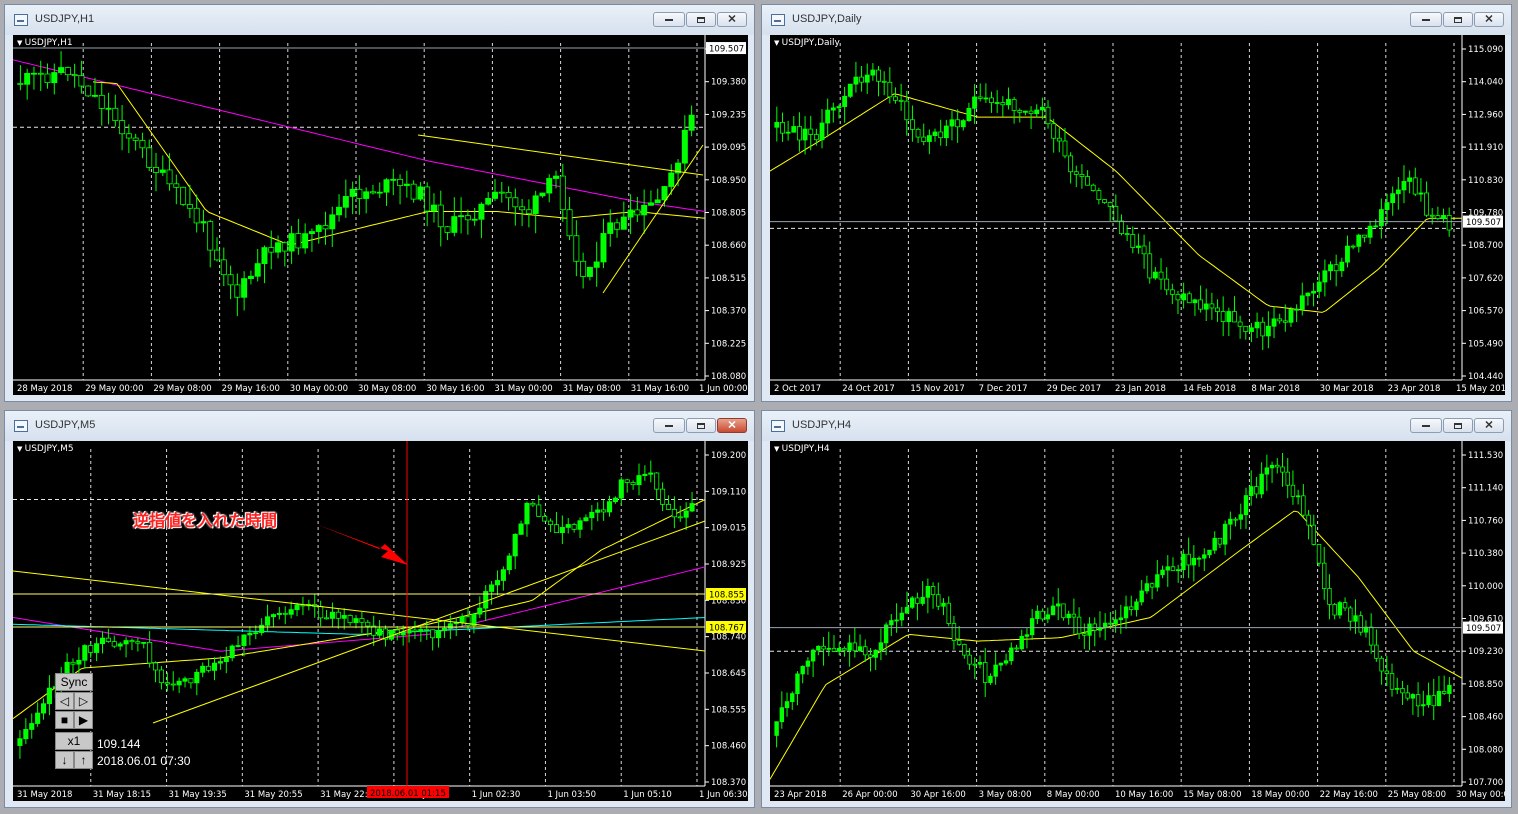  What do you see at coordinates (122, 795) in the screenshot?
I see `time-axis-label: 31 May 18:15` at bounding box center [122, 795].